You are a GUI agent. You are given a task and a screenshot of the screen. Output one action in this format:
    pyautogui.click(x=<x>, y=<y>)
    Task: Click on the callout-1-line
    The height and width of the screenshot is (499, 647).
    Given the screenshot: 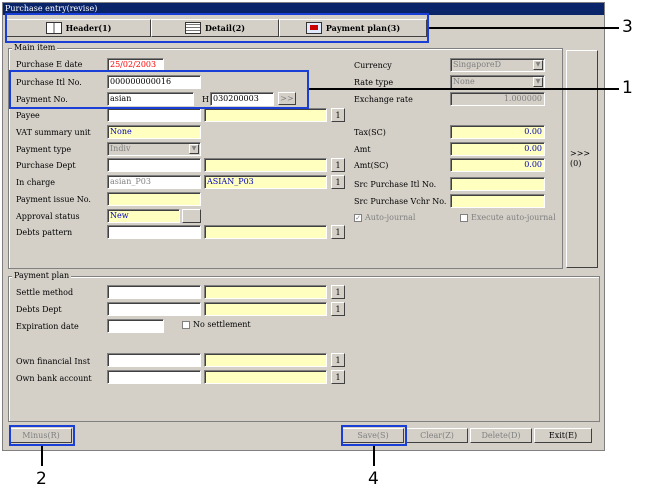 What is the action you would take?
    pyautogui.click(x=464, y=89)
    